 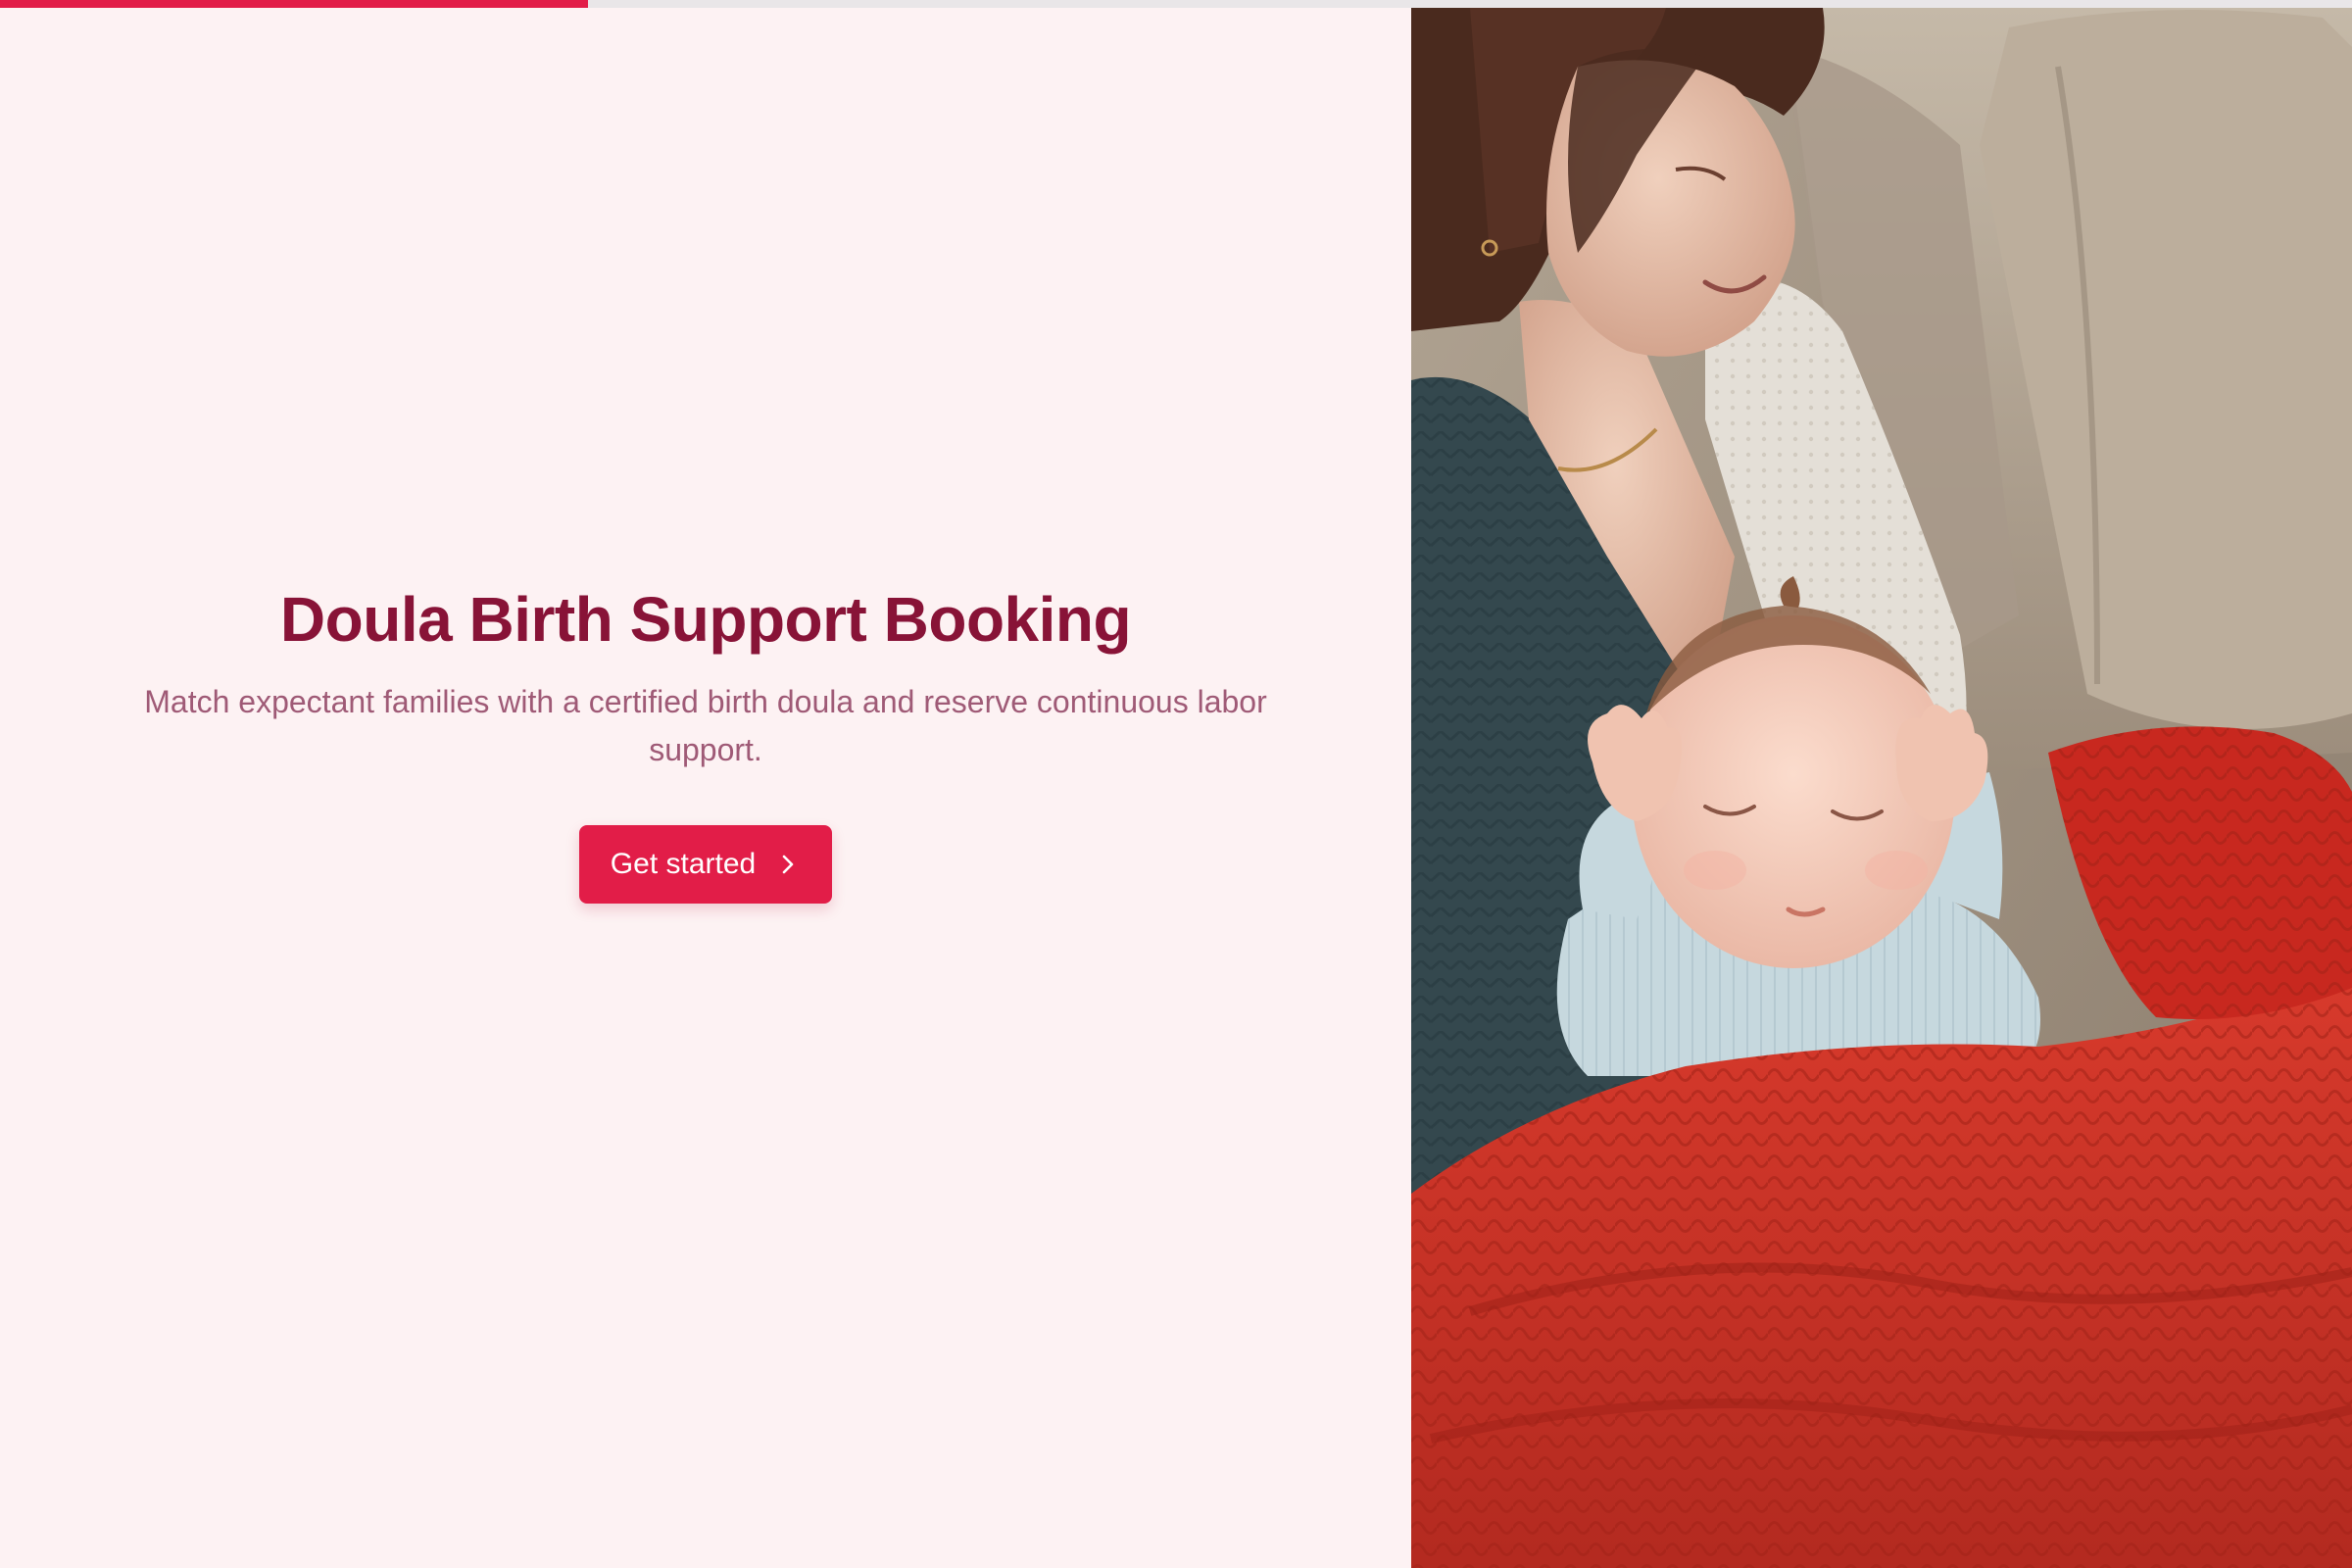 What do you see at coordinates (683, 864) in the screenshot?
I see `get-started-label: Get started` at bounding box center [683, 864].